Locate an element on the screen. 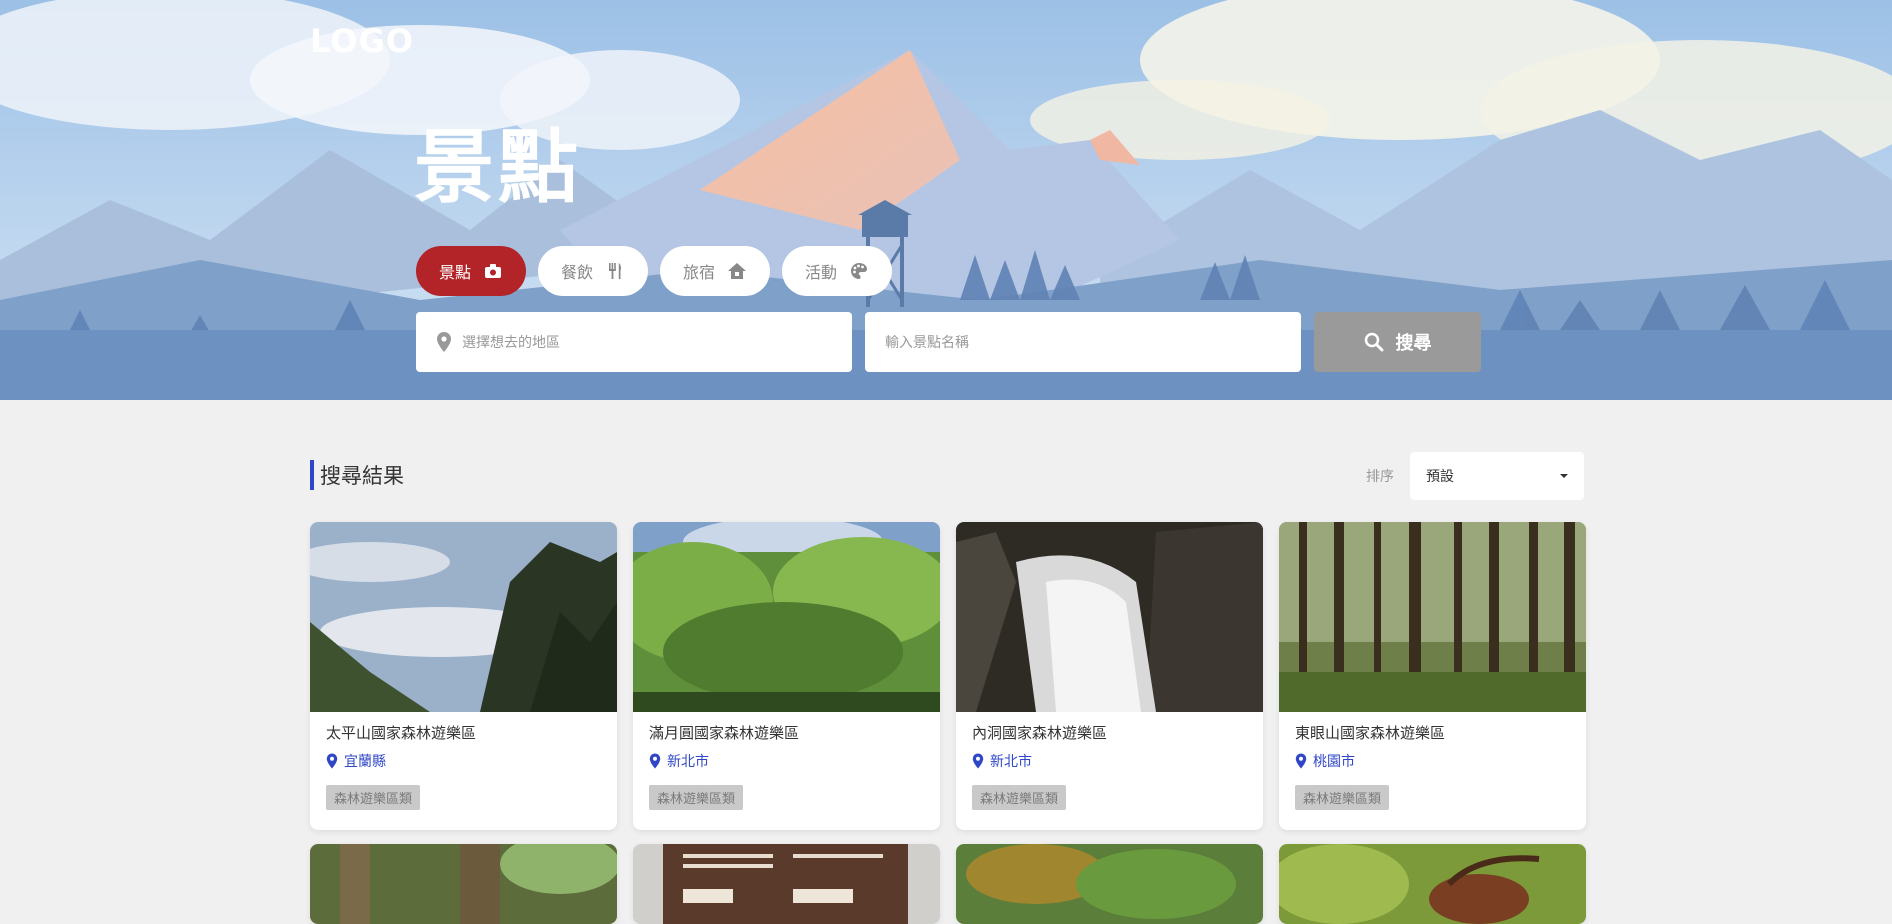  results-header: 搜尋結果 is located at coordinates (357, 475).